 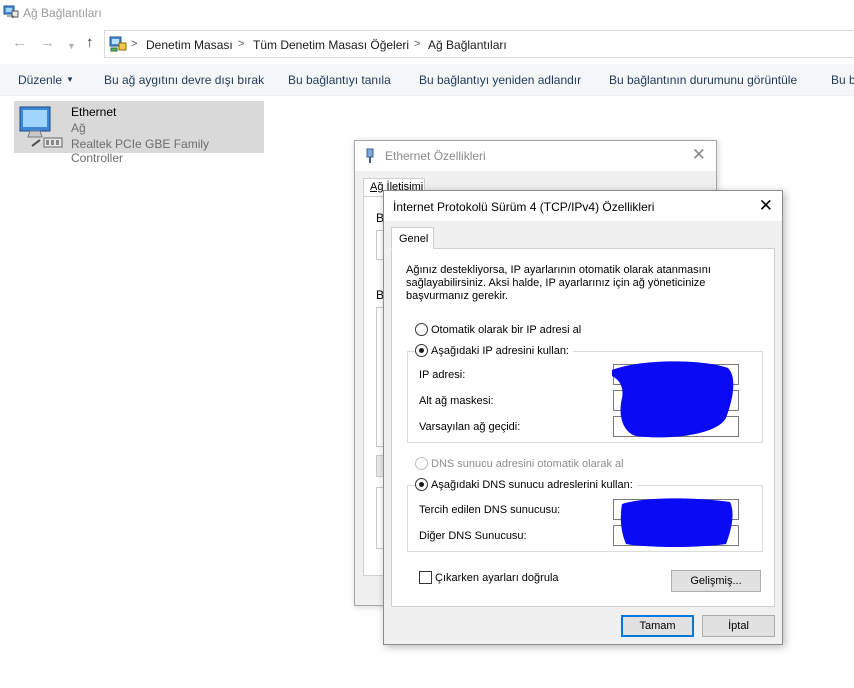 I want to click on preferred-dns-input, so click(x=676, y=509).